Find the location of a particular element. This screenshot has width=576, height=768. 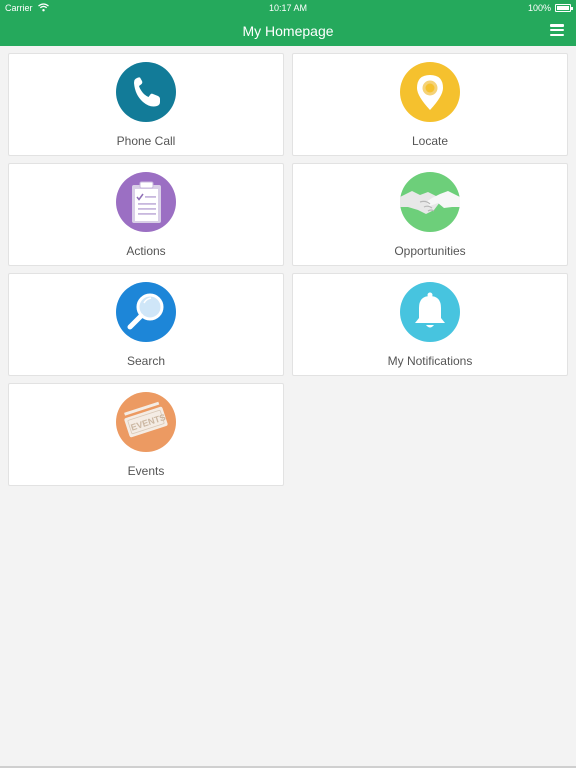

bell-icon is located at coordinates (430, 312).